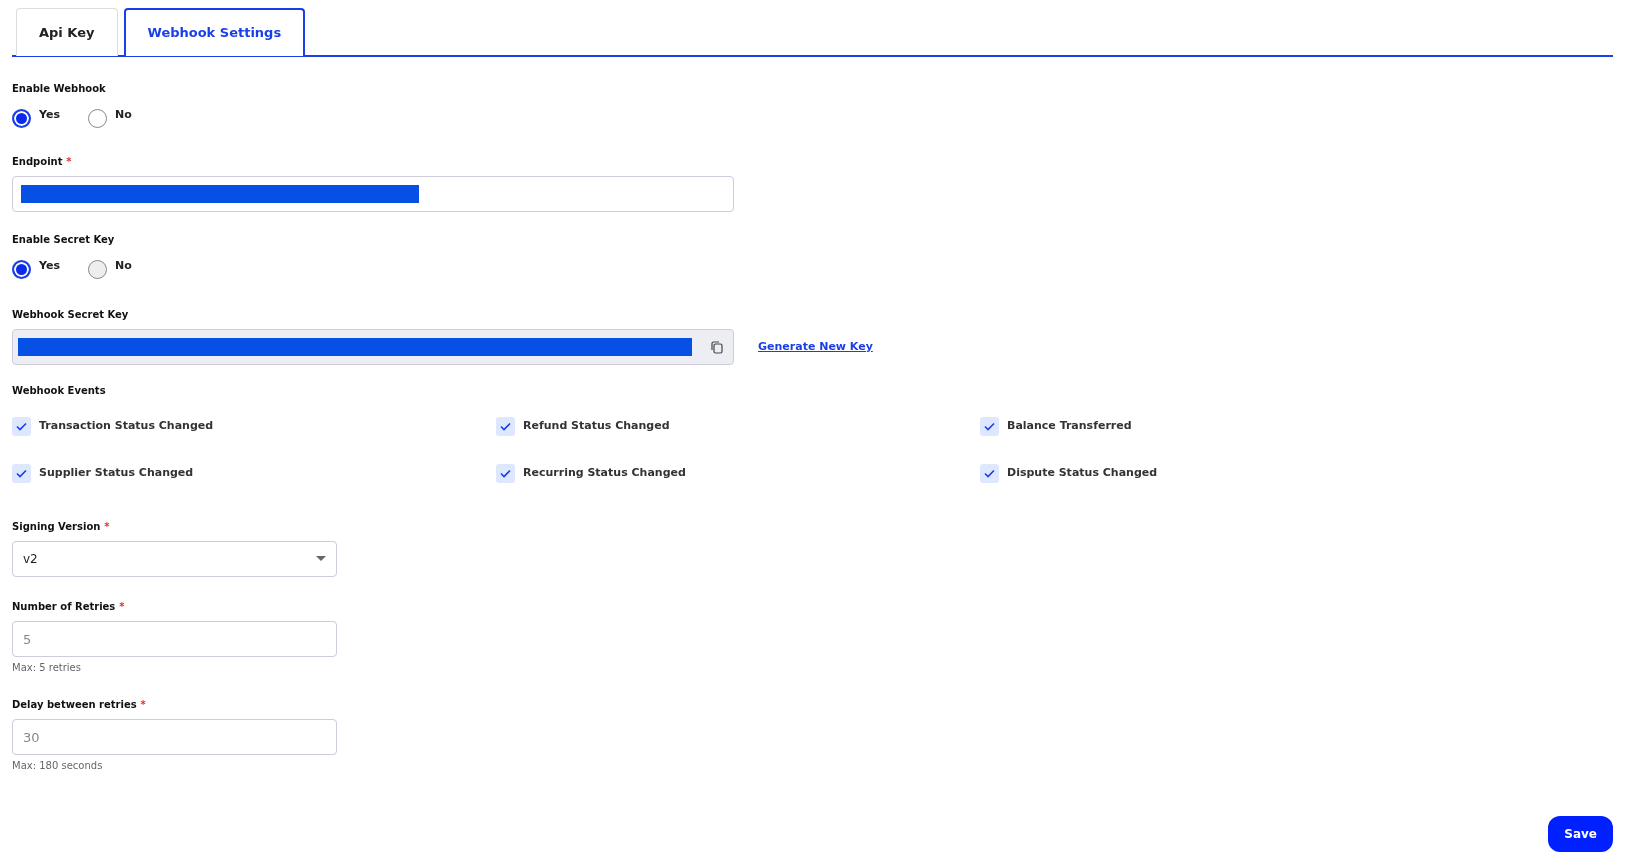 The height and width of the screenshot is (867, 1633). Describe the element at coordinates (63, 239) in the screenshot. I see `field-label: Enable Secret Key` at that location.